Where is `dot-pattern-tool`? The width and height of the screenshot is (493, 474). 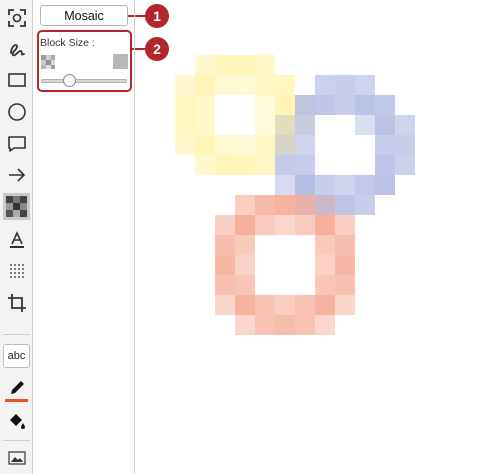
dot-pattern-tool is located at coordinates (16, 270).